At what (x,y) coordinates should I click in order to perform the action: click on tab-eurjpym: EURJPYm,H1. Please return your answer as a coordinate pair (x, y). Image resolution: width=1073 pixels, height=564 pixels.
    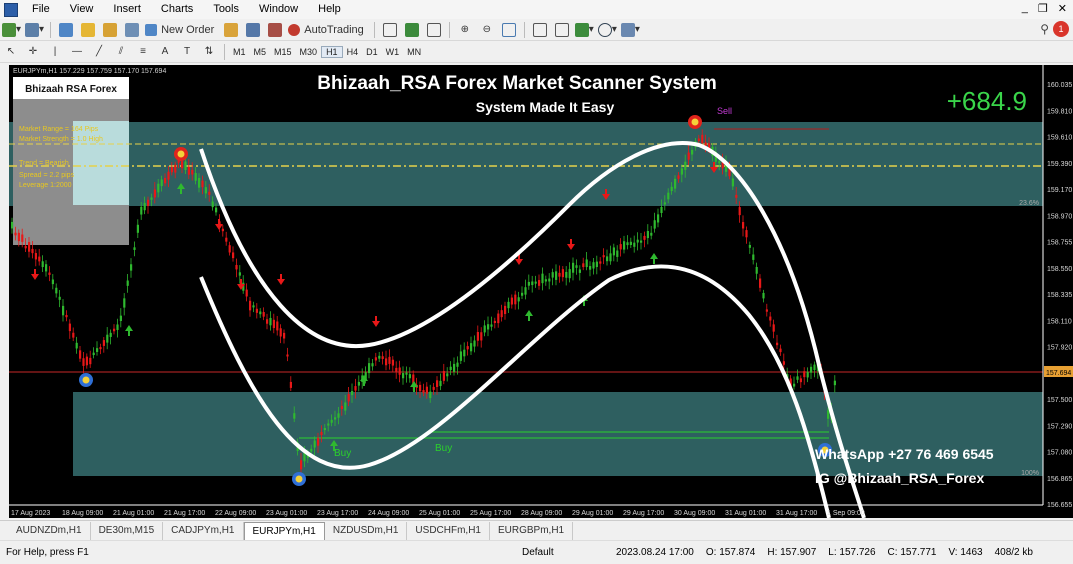
    Looking at the image, I should click on (284, 531).